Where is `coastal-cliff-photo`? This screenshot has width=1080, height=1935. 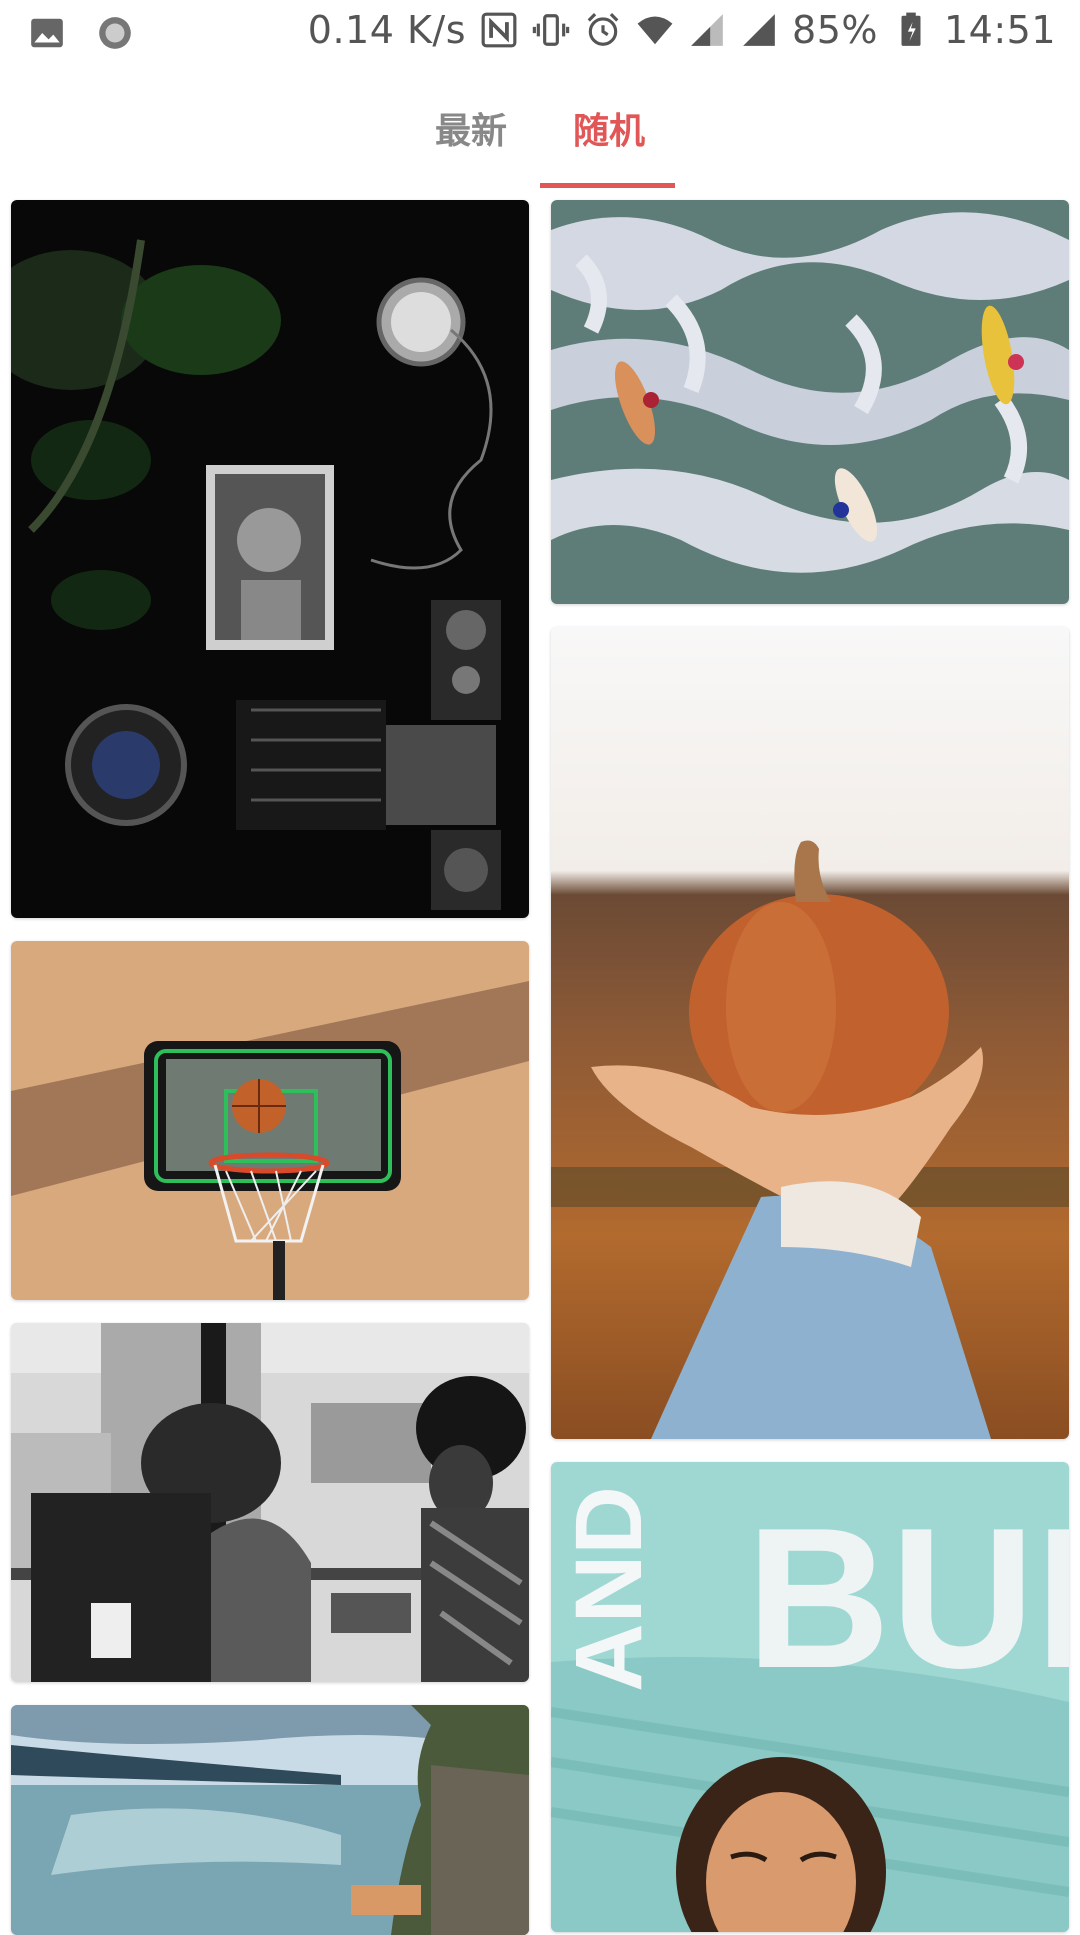
coastal-cliff-photo is located at coordinates (270, 1820).